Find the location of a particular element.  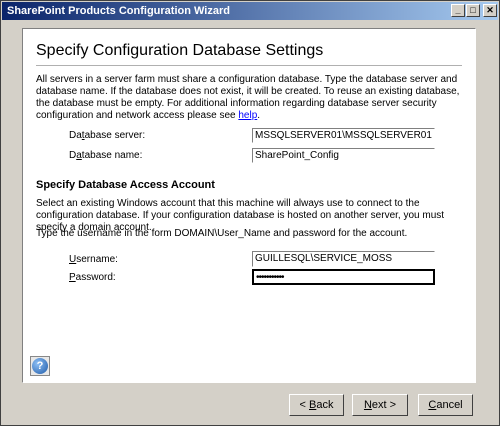

minimize-button: _ is located at coordinates (458, 10).